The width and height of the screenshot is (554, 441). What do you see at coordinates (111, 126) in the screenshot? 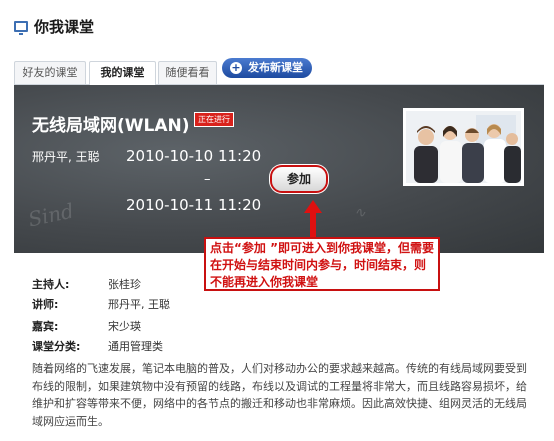
I see `course-title: 无线局域网(WLAN)` at bounding box center [111, 126].